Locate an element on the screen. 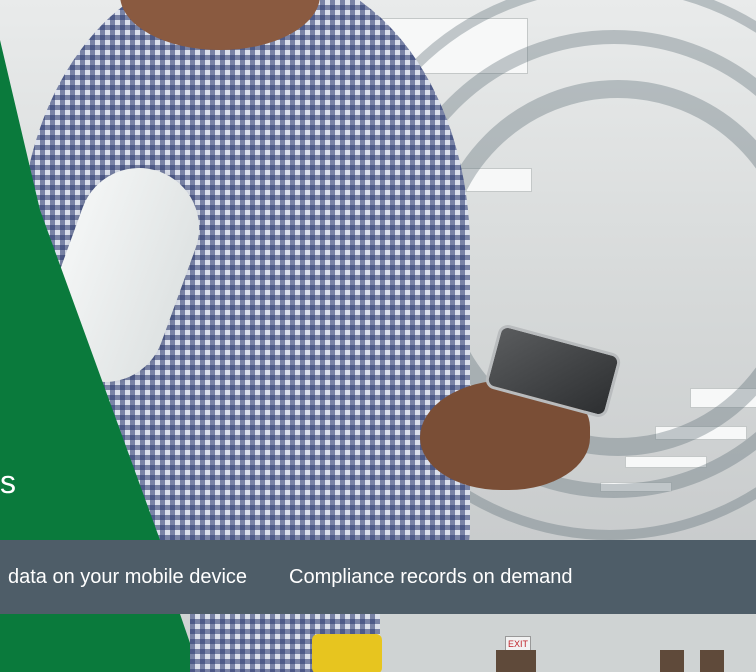 The height and width of the screenshot is (672, 756). feature-compliance-records: Compliance records on demand is located at coordinates (431, 576).